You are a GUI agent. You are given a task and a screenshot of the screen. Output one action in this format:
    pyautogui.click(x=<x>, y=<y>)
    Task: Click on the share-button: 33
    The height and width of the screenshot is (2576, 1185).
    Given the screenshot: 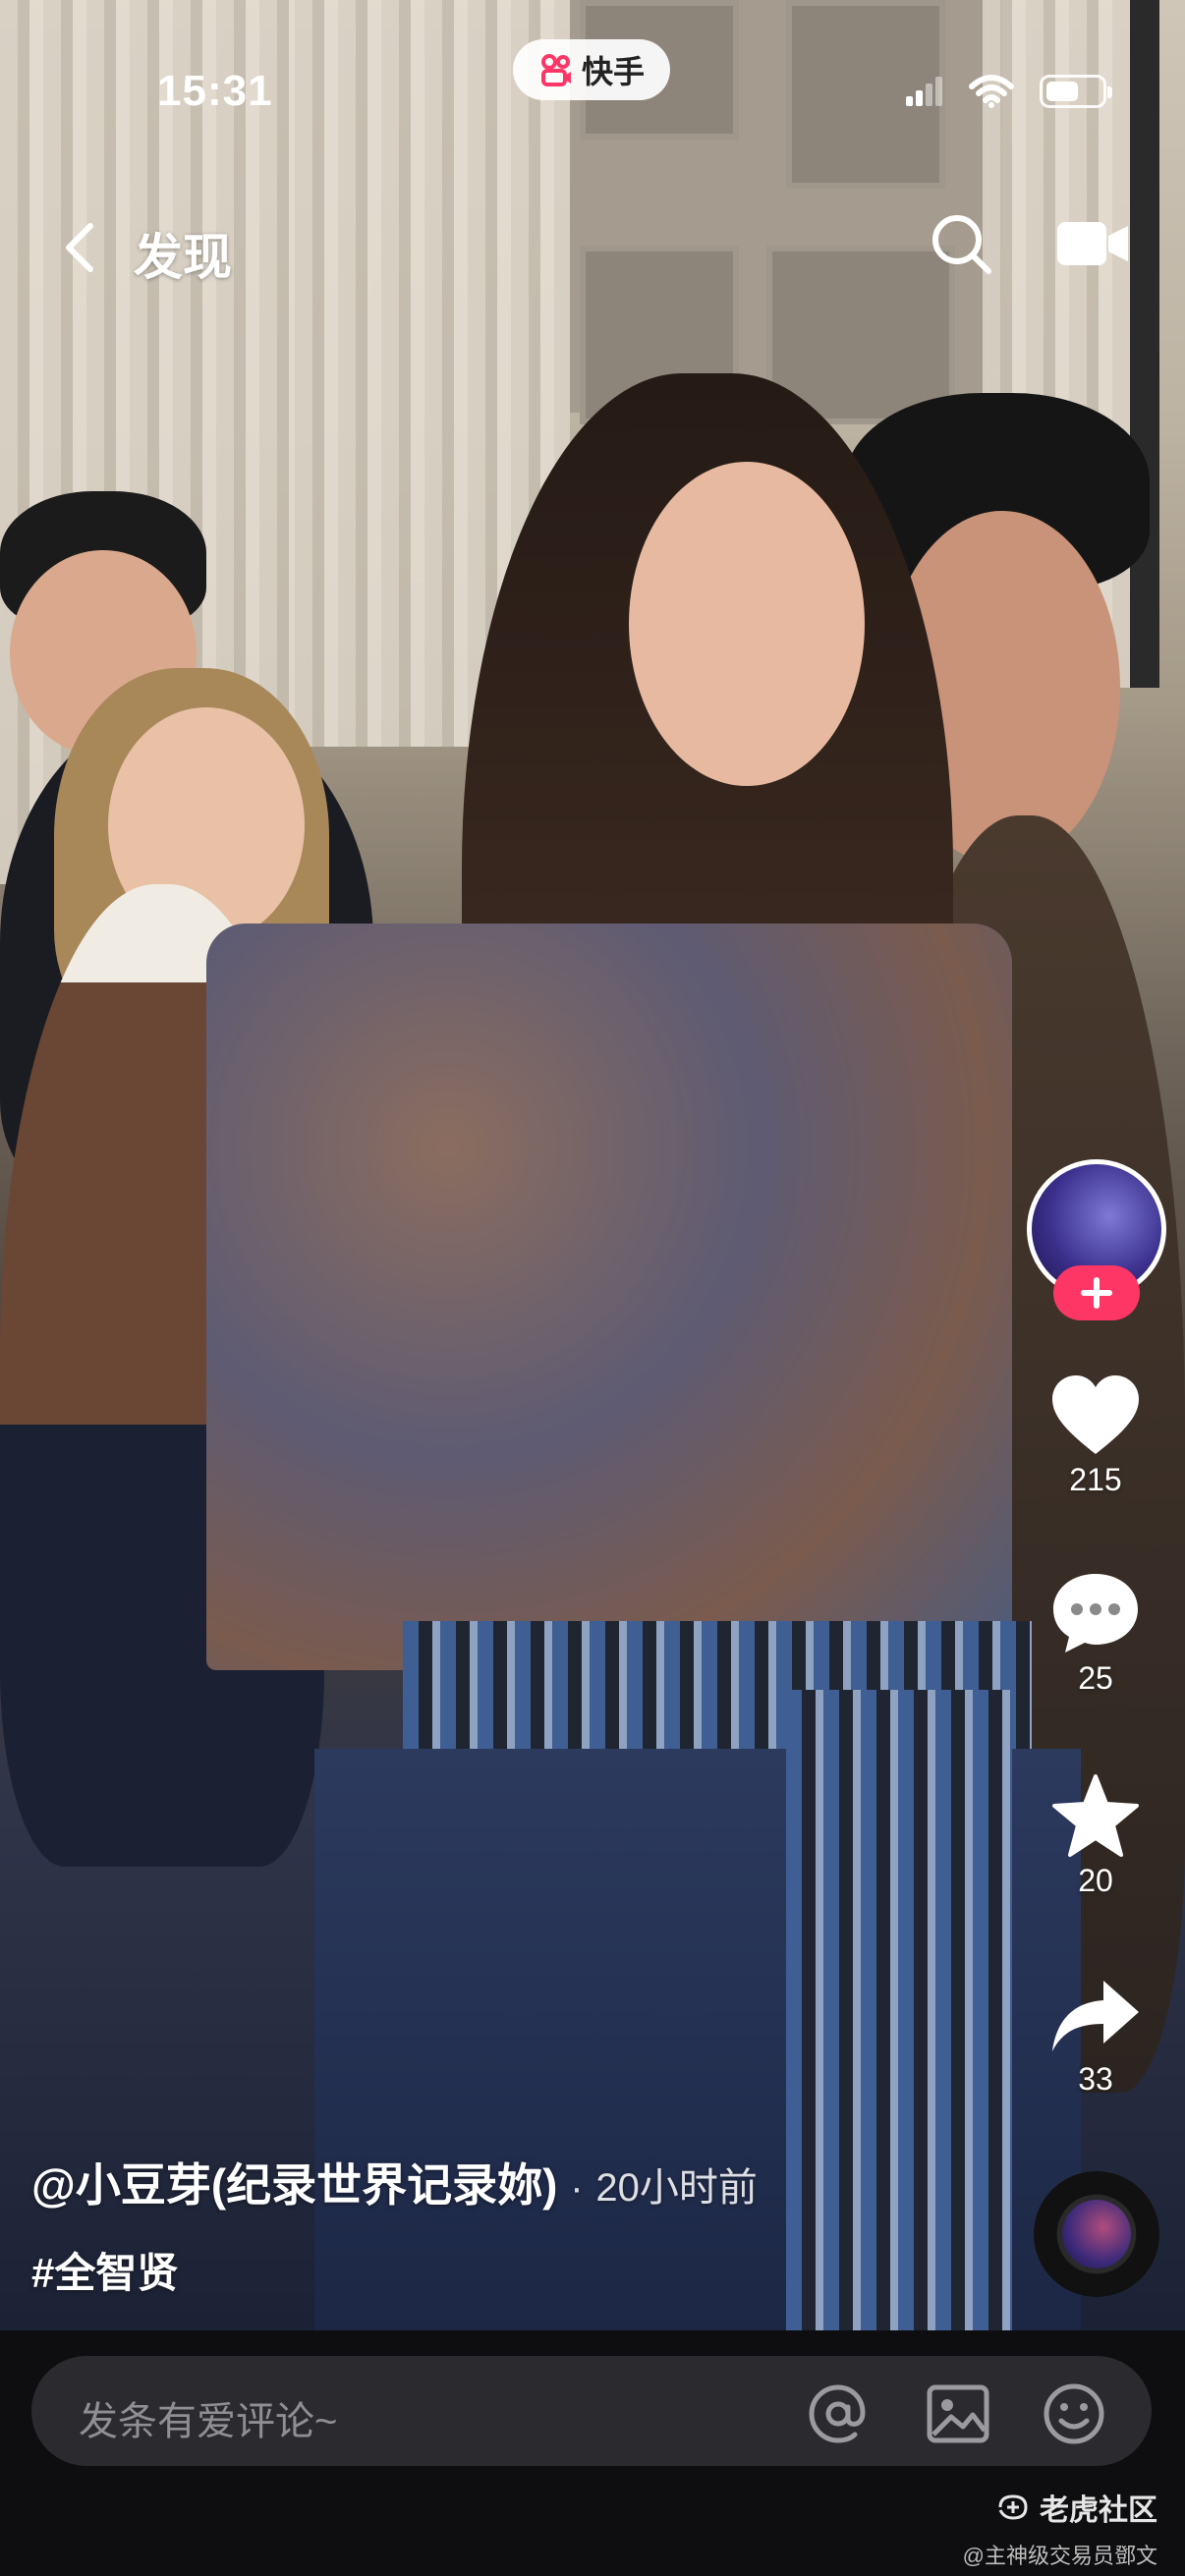 What is the action you would take?
    pyautogui.click(x=1096, y=2036)
    